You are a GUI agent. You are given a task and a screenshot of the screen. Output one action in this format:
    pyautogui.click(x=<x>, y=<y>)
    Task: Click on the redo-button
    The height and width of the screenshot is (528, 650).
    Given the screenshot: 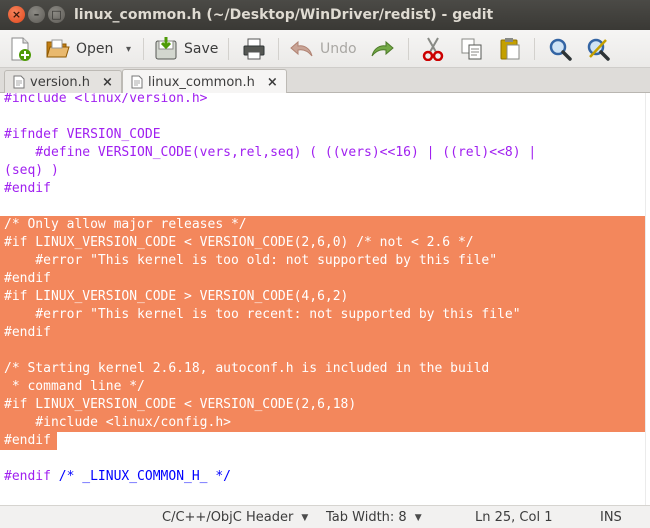 What is the action you would take?
    pyautogui.click(x=382, y=49)
    